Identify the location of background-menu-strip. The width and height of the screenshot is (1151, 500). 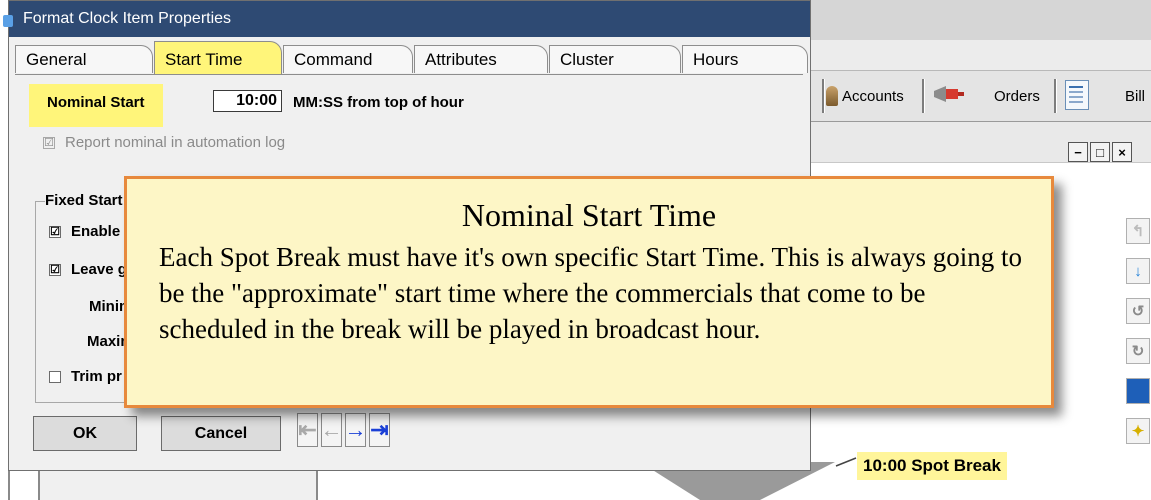
(980, 55).